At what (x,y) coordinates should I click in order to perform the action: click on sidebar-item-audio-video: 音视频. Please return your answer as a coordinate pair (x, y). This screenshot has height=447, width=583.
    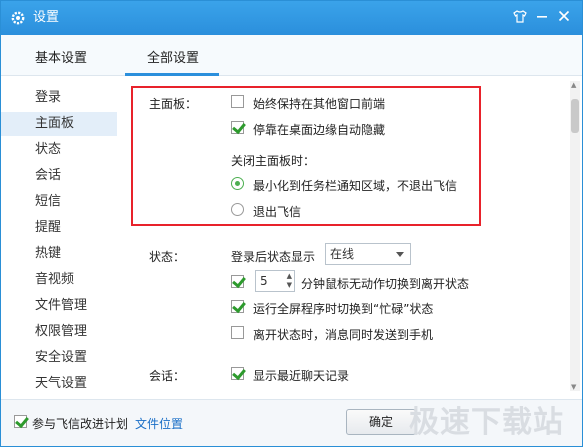
    Looking at the image, I should click on (59, 280).